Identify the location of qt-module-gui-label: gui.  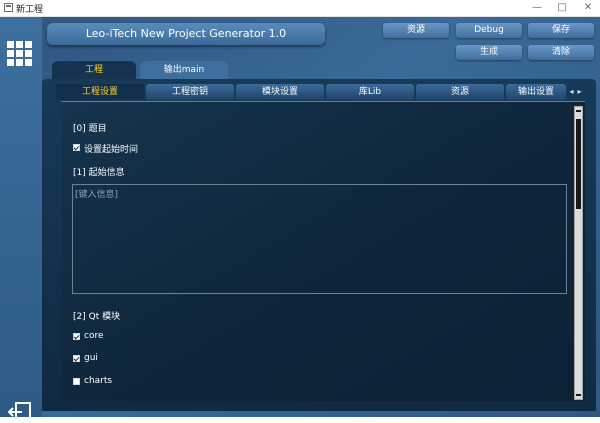
(91, 358).